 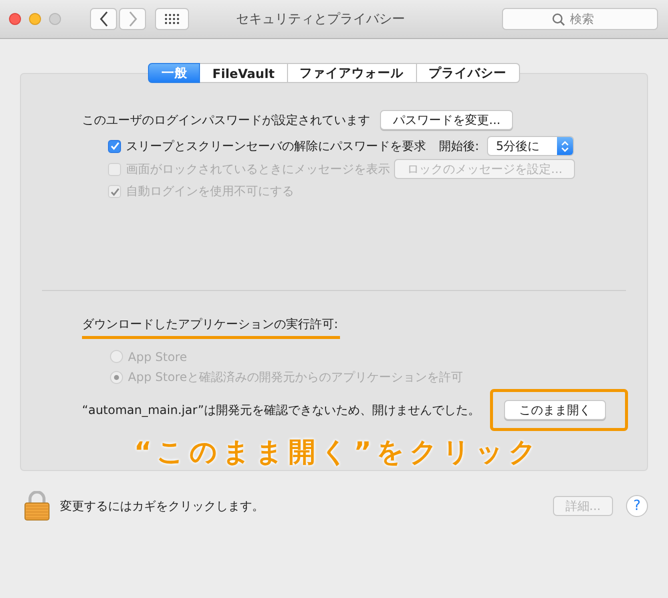 What do you see at coordinates (338, 453) in the screenshot?
I see `annotation-text: “このまま開く”をクリック` at bounding box center [338, 453].